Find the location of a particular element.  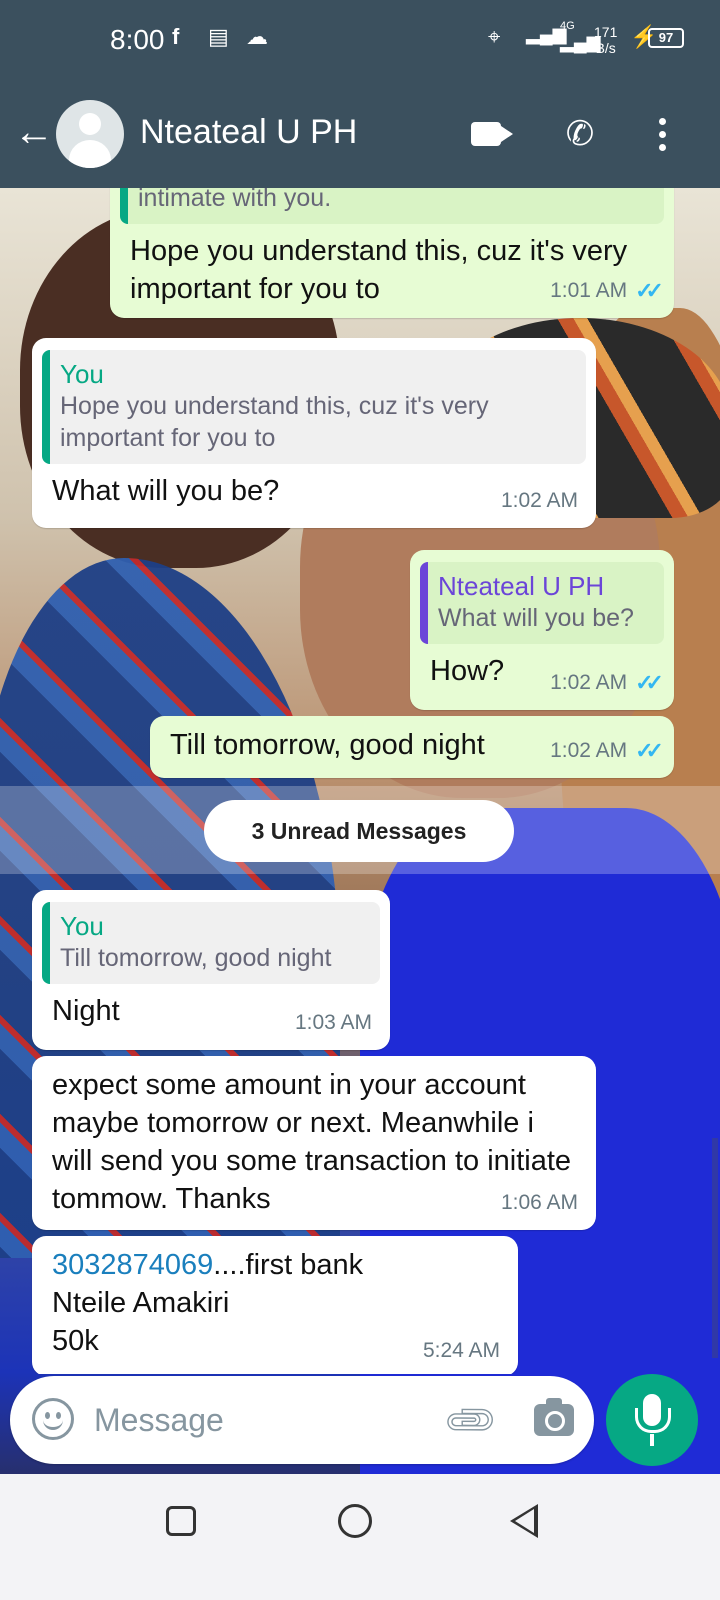

video-call-button is located at coordinates (487, 134).